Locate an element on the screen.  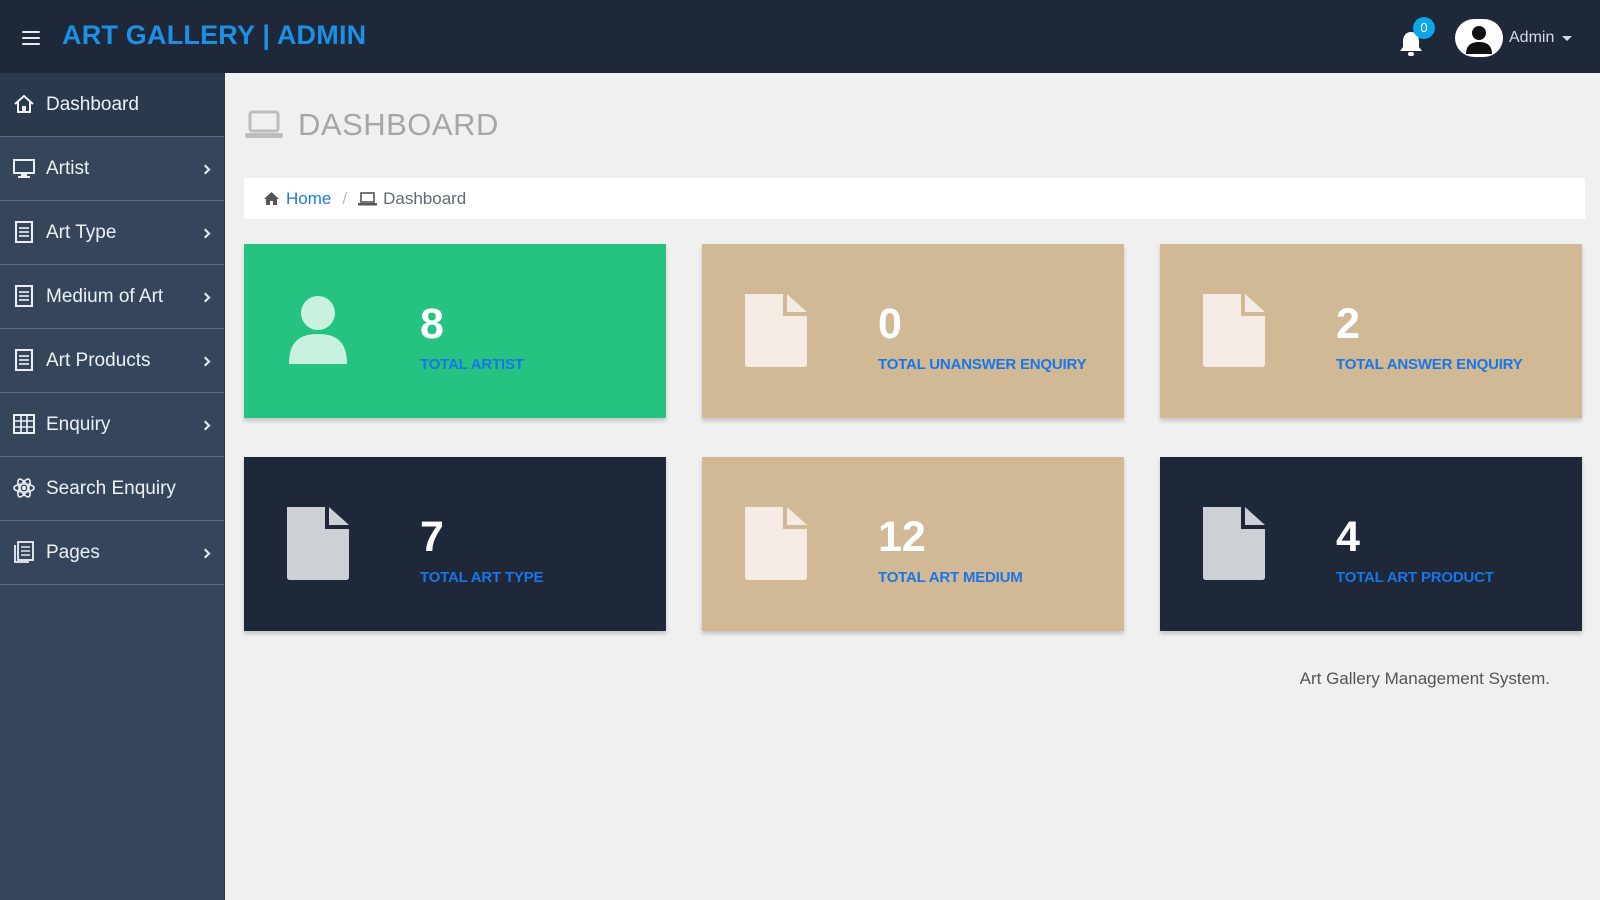
stat-value: 0 is located at coordinates (890, 324).